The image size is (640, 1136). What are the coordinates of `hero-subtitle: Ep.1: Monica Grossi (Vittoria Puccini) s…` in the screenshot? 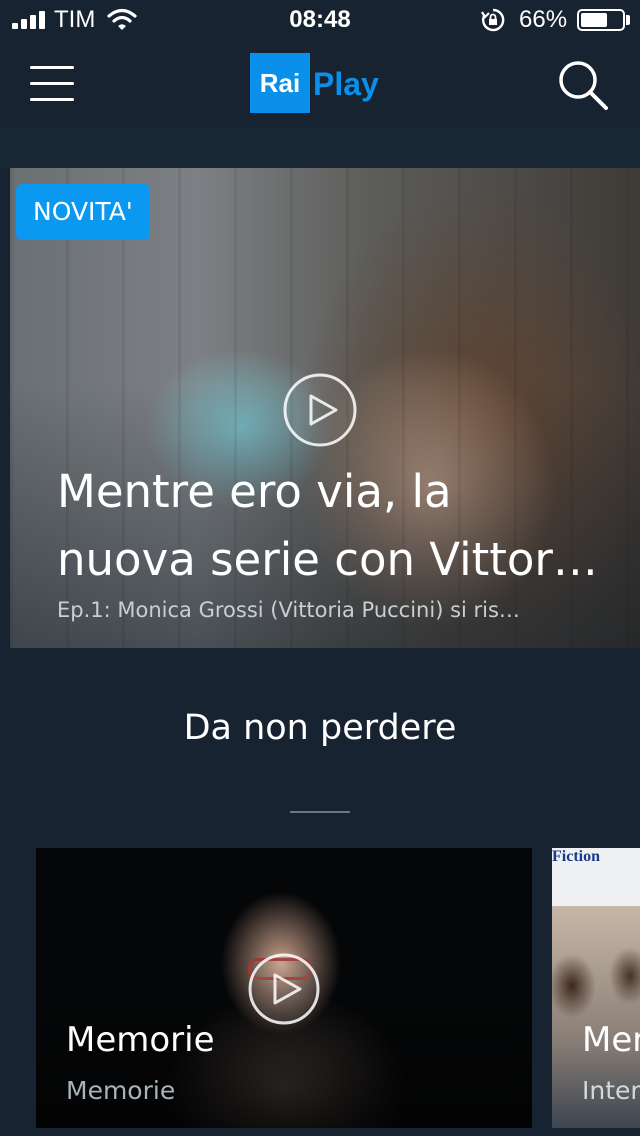 It's located at (288, 610).